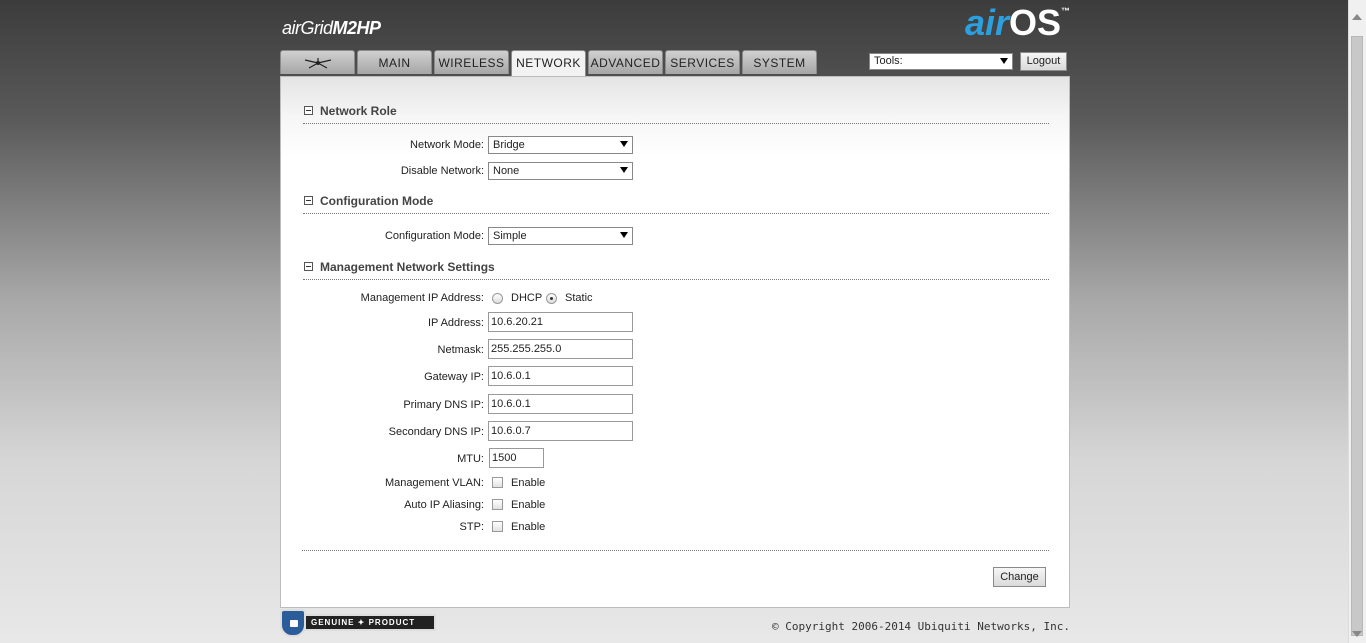 This screenshot has width=1366, height=643. I want to click on section-title: Configuration Mode, so click(377, 201).